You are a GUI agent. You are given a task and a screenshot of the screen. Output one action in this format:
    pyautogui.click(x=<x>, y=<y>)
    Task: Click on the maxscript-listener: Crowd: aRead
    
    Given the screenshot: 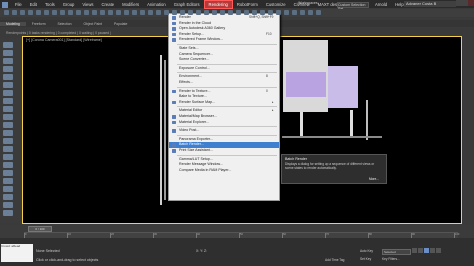 What is the action you would take?
    pyautogui.click(x=17, y=253)
    